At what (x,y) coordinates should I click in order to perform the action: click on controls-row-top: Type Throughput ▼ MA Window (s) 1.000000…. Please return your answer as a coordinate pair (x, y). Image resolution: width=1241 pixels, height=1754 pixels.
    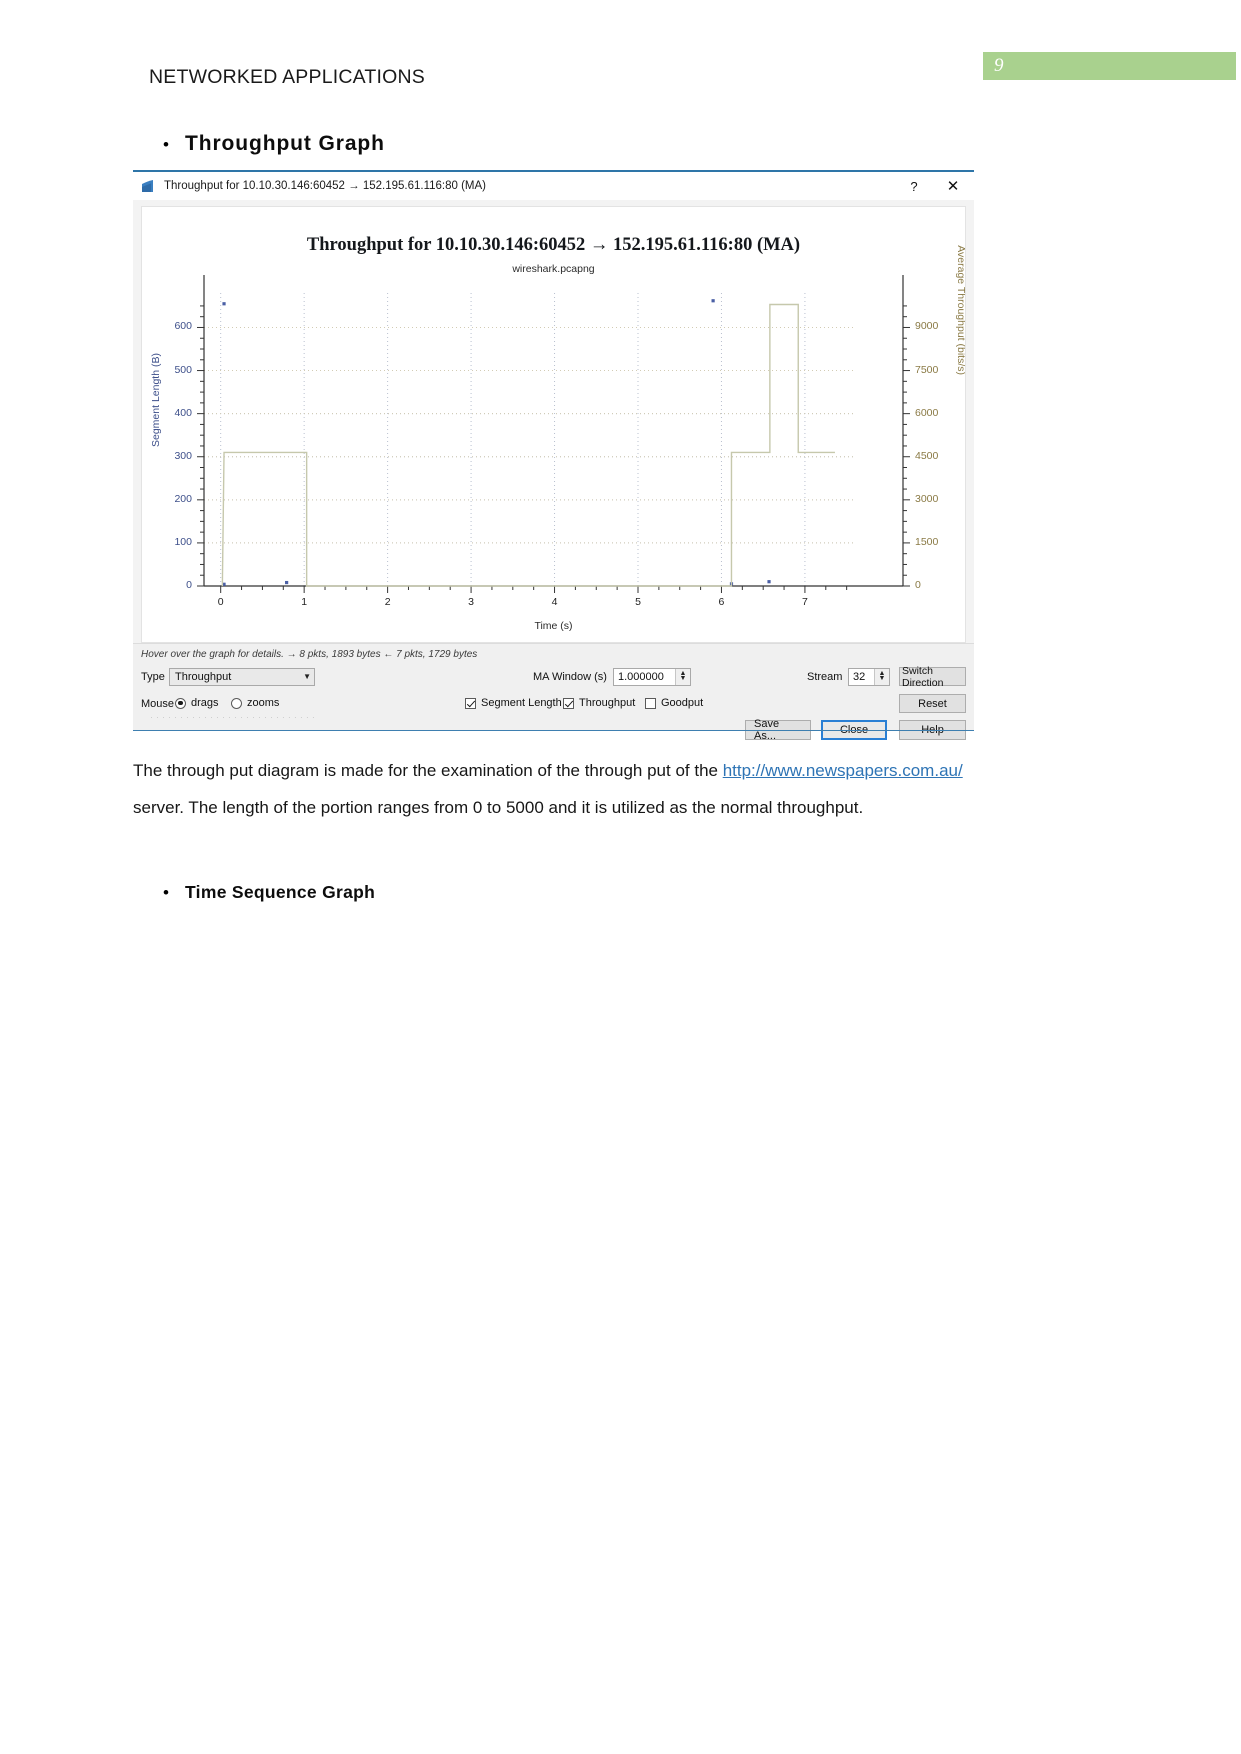
    Looking at the image, I should click on (553, 677).